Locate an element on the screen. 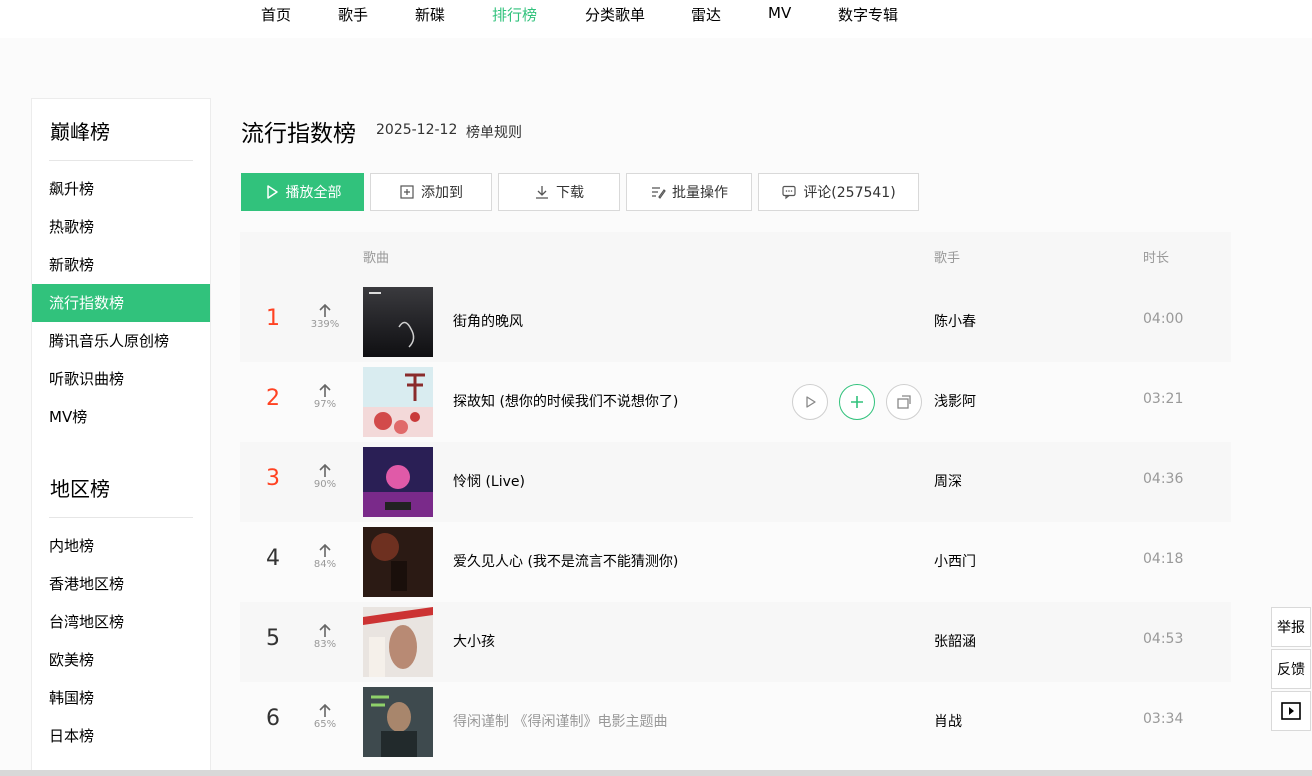  sidebar-divider is located at coordinates (121, 160).